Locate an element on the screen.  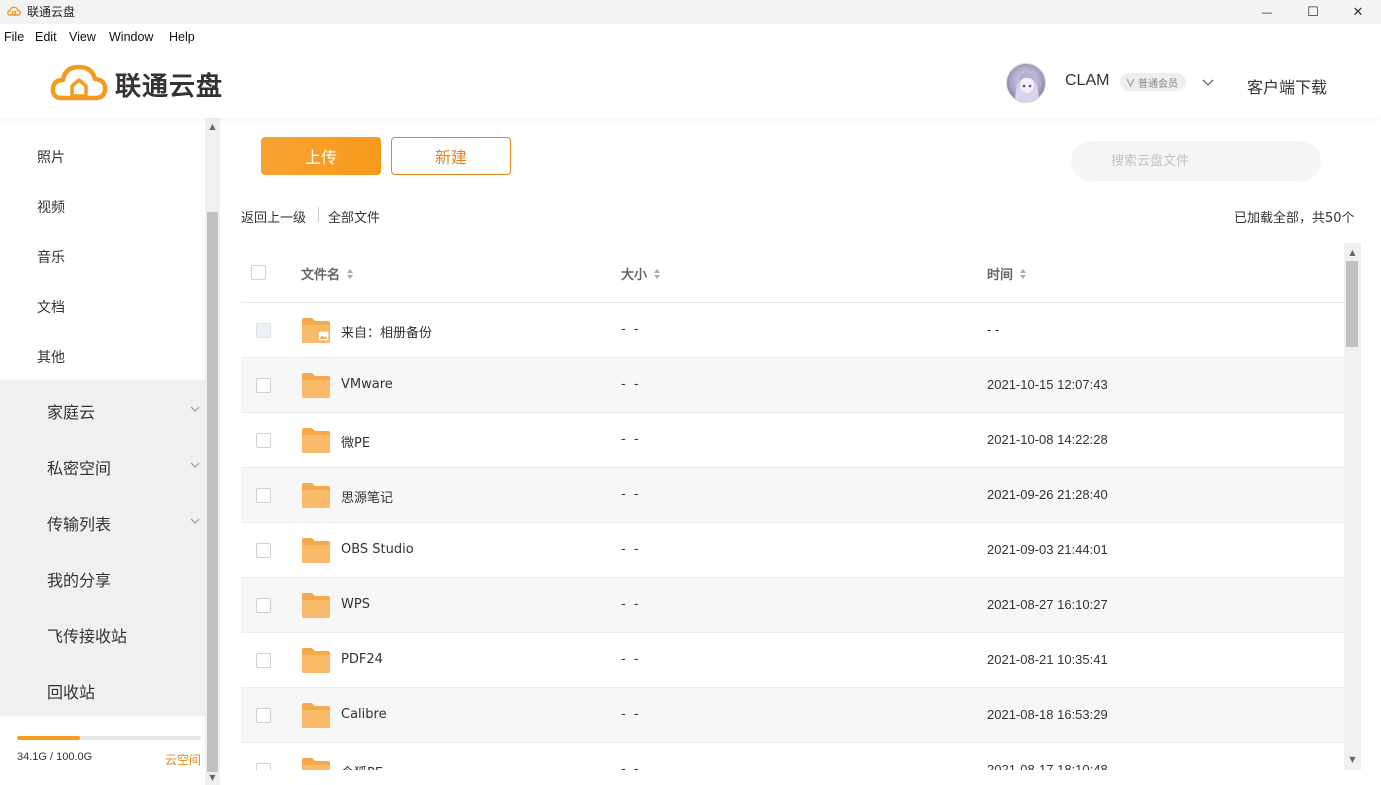
table-row: WPS - - 2021-08-27 16:10:27 is located at coordinates (792, 605).